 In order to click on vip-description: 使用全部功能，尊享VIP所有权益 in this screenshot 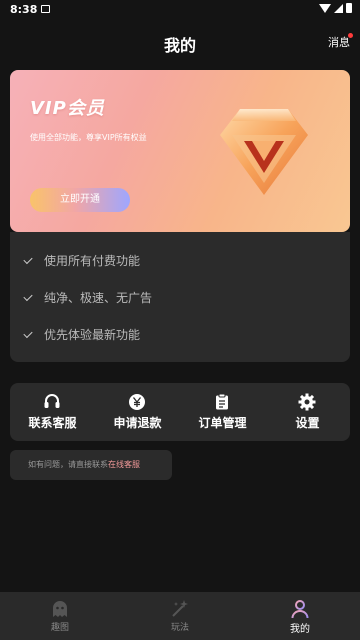, I will do `click(88, 137)`.